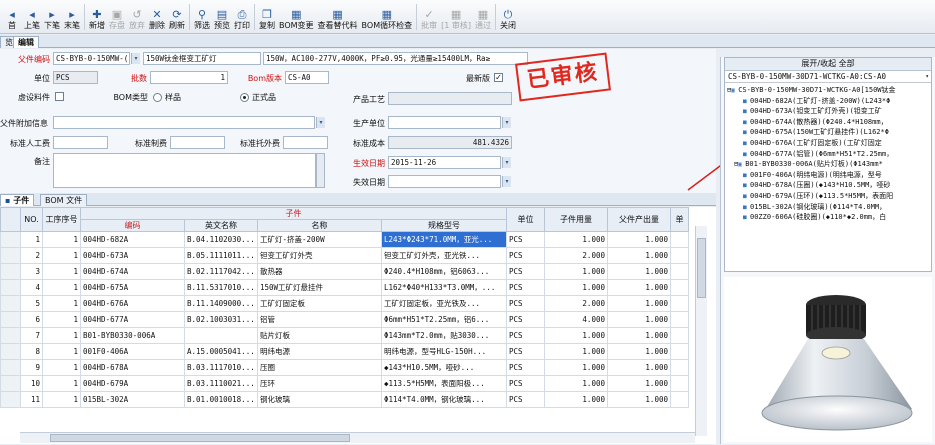 Image resolution: width=935 pixels, height=445 pixels. What do you see at coordinates (305, 142) in the screenshot?
I see `std-outsource-input` at bounding box center [305, 142].